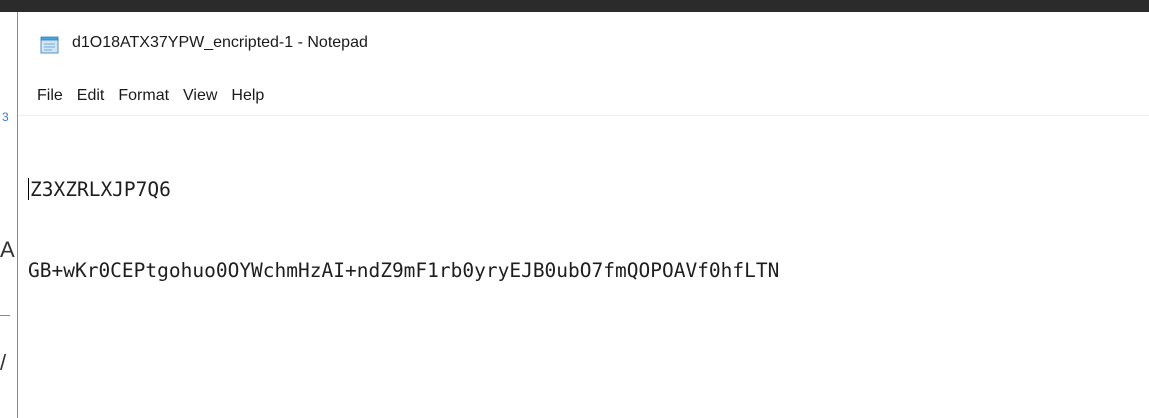 The height and width of the screenshot is (418, 1149). What do you see at coordinates (220, 42) in the screenshot?
I see `window-title: d1O18ATX37YPW_encripted-1 - Notepad` at bounding box center [220, 42].